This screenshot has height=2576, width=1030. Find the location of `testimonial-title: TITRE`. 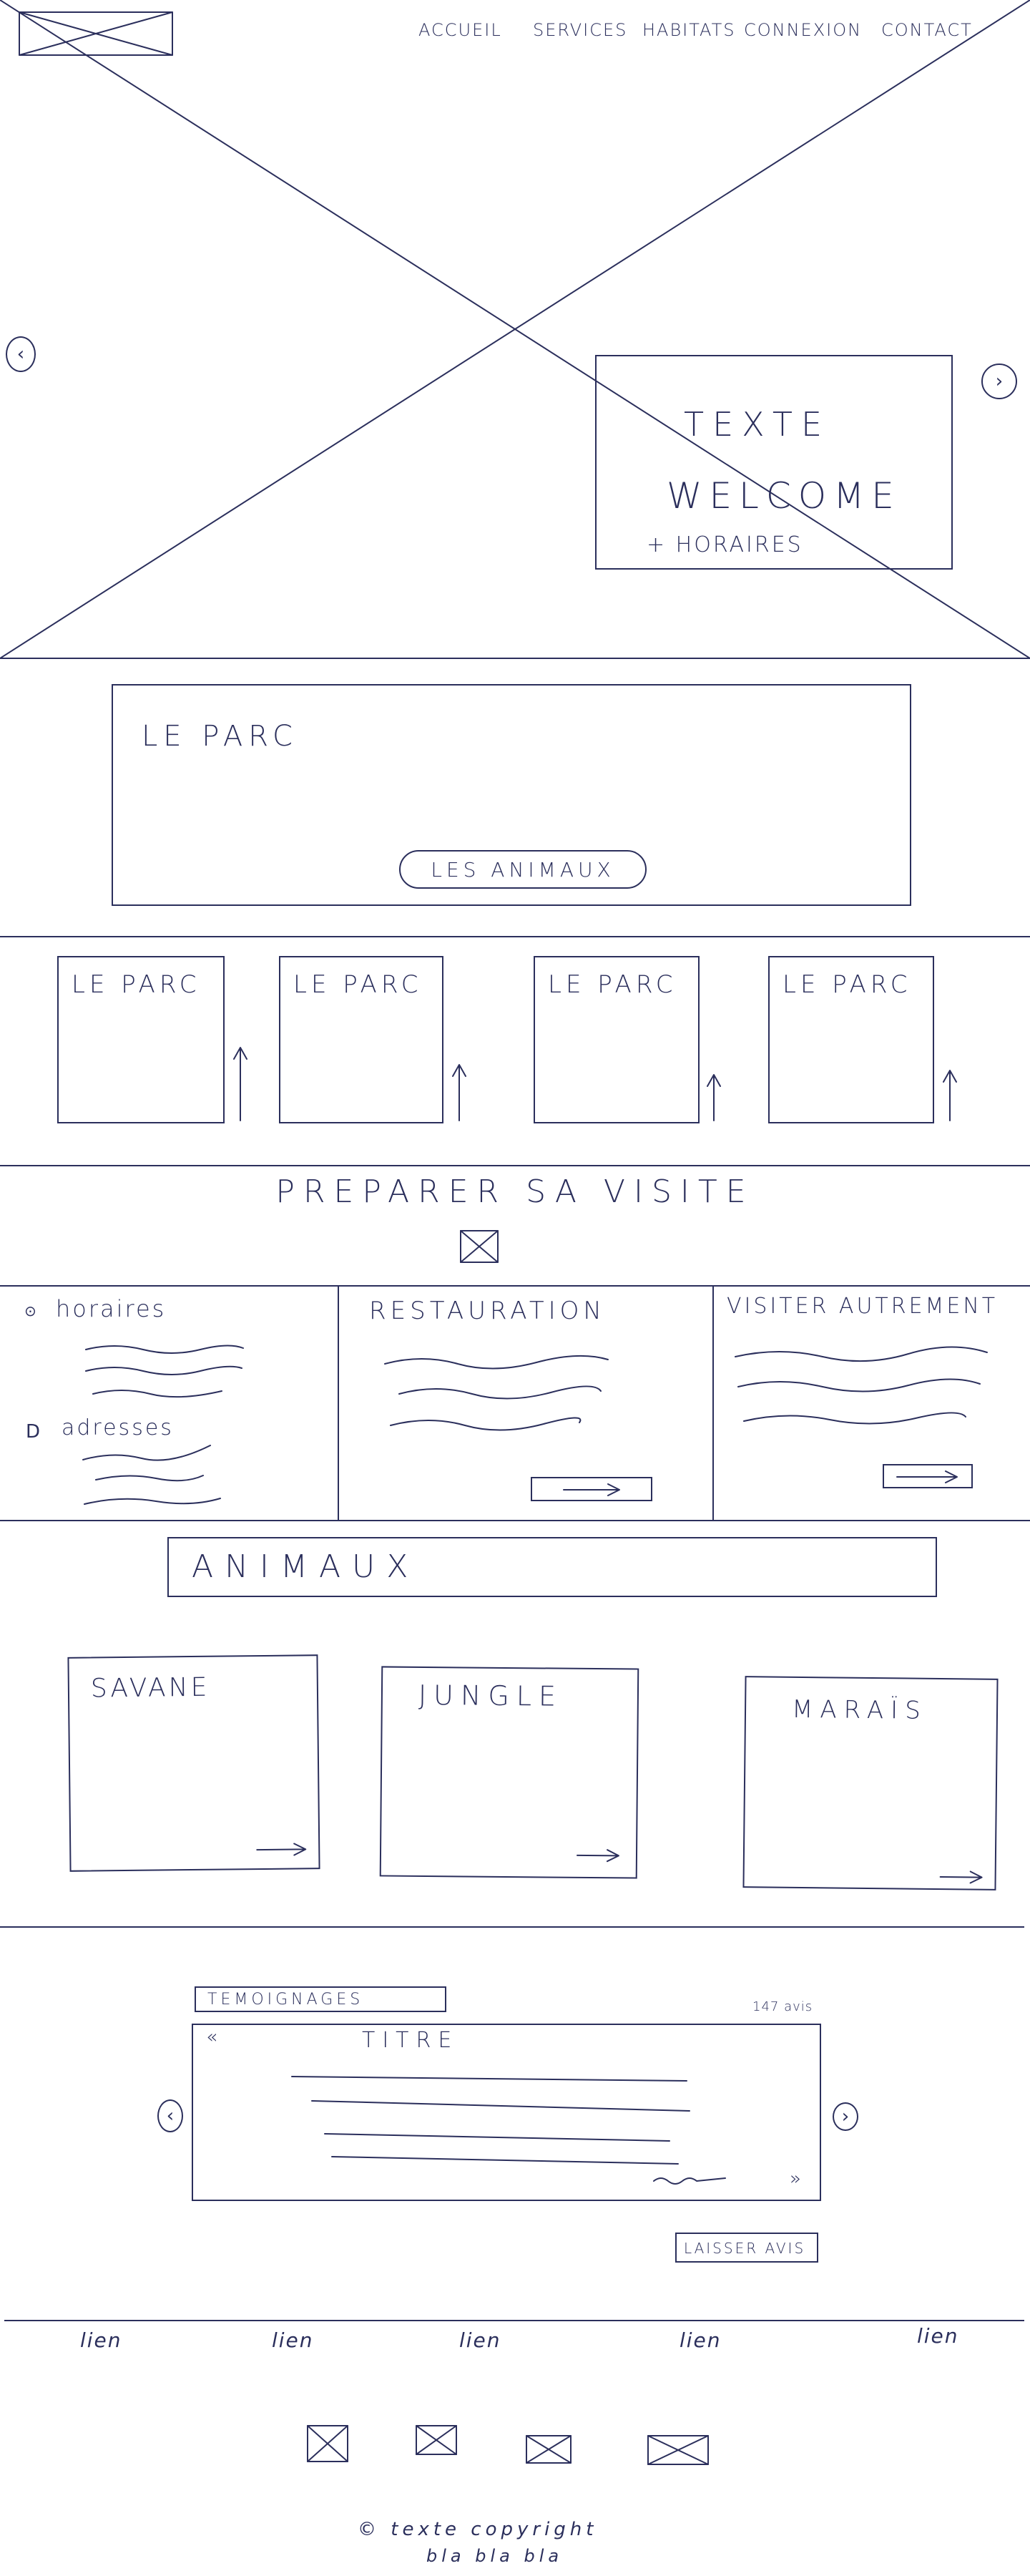

testimonial-title: TITRE is located at coordinates (411, 2040).